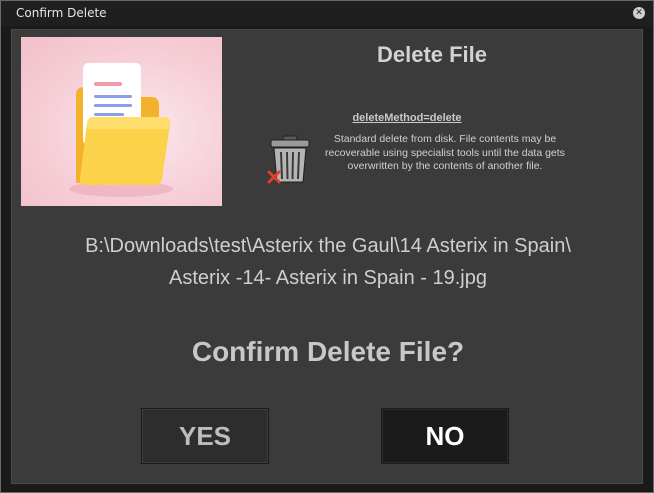 The height and width of the screenshot is (493, 654). What do you see at coordinates (61, 13) in the screenshot?
I see `window-title: Confirm Delete` at bounding box center [61, 13].